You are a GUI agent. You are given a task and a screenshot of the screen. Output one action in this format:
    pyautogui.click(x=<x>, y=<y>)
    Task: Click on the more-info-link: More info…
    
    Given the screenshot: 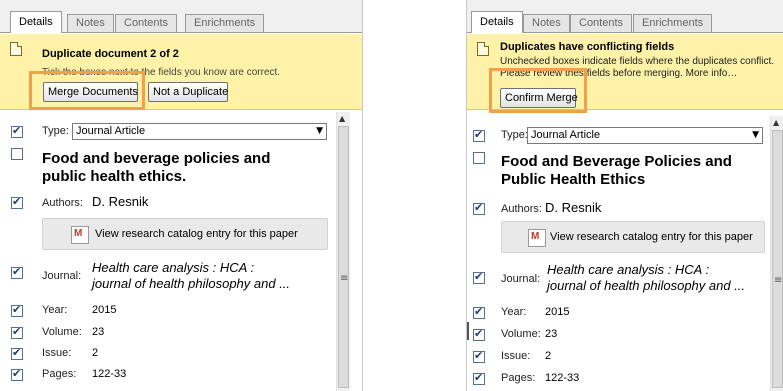 What is the action you would take?
    pyautogui.click(x=712, y=73)
    